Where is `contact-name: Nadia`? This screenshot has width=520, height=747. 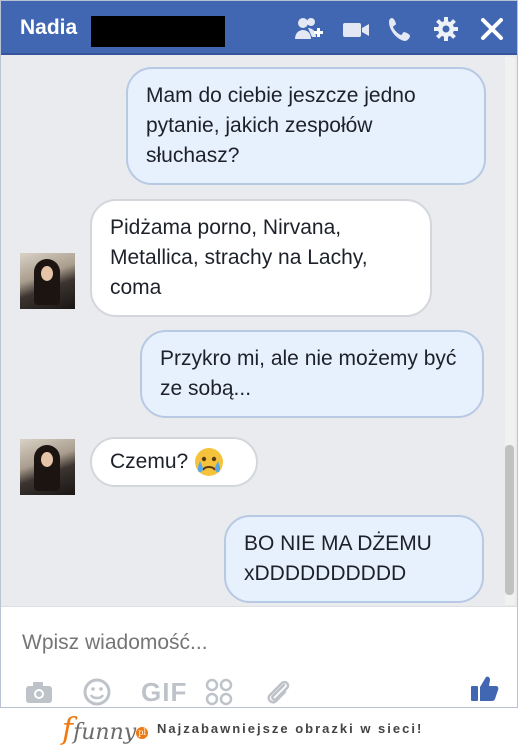
contact-name: Nadia is located at coordinates (48, 28).